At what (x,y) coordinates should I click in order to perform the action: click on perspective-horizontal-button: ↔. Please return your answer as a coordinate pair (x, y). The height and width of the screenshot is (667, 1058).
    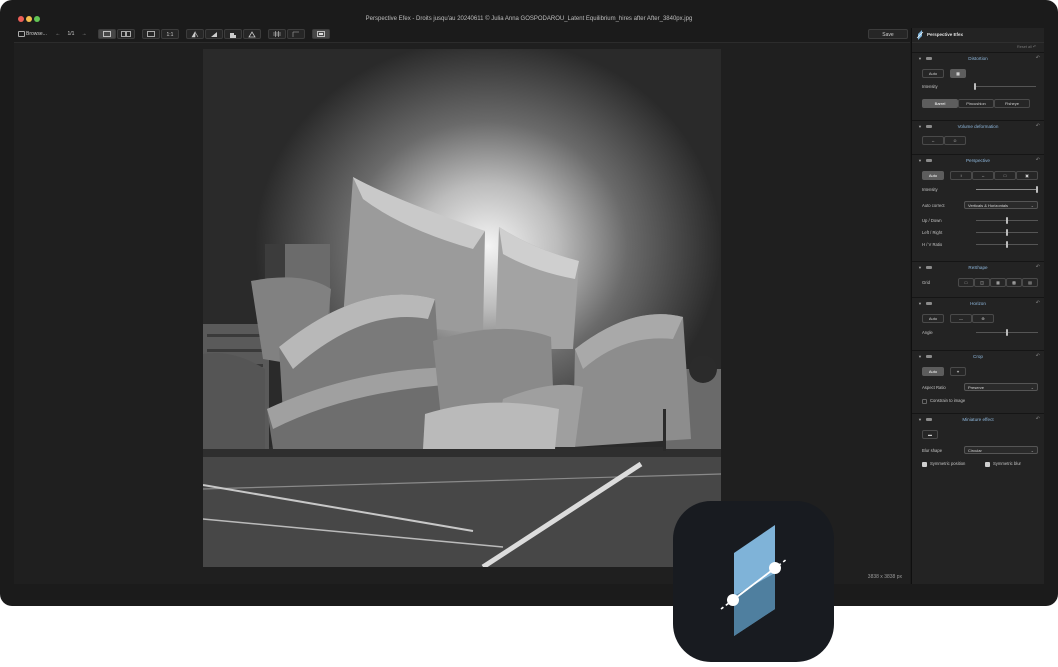
    Looking at the image, I should click on (983, 175).